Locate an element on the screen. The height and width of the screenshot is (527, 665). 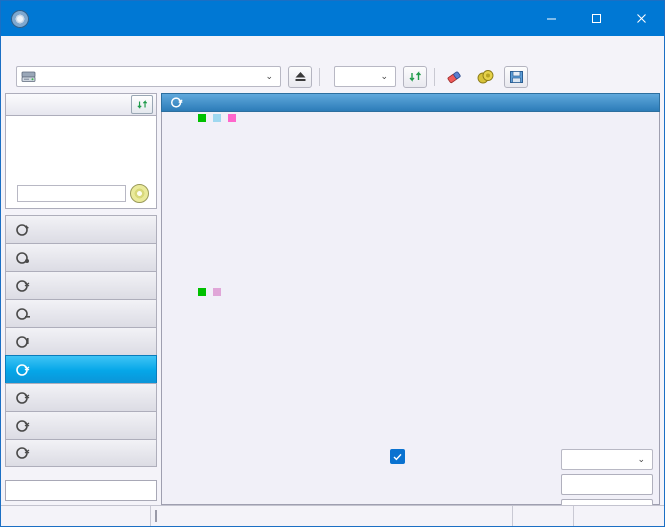
close-icon is located at coordinates (641, 18).